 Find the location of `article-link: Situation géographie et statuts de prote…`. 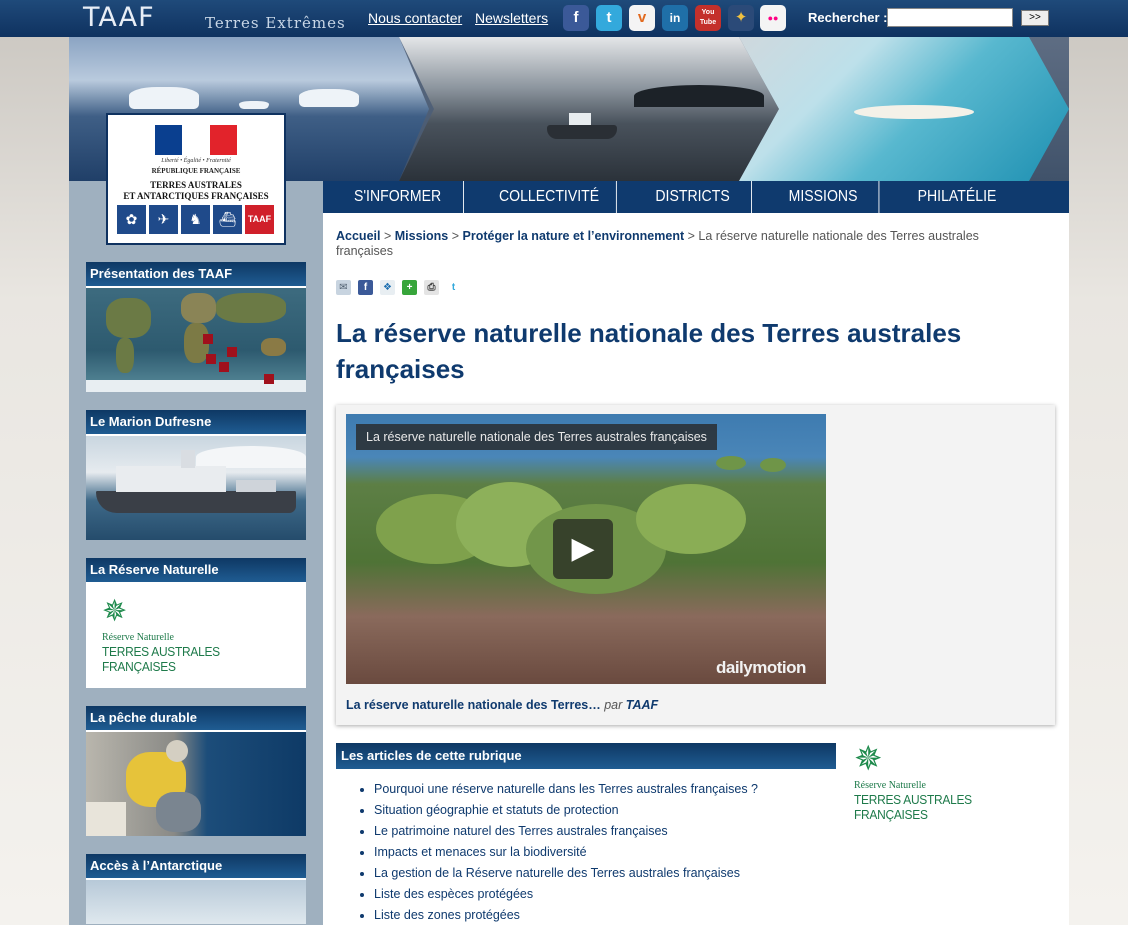

article-link: Situation géographie et statuts de prote… is located at coordinates (597, 810).